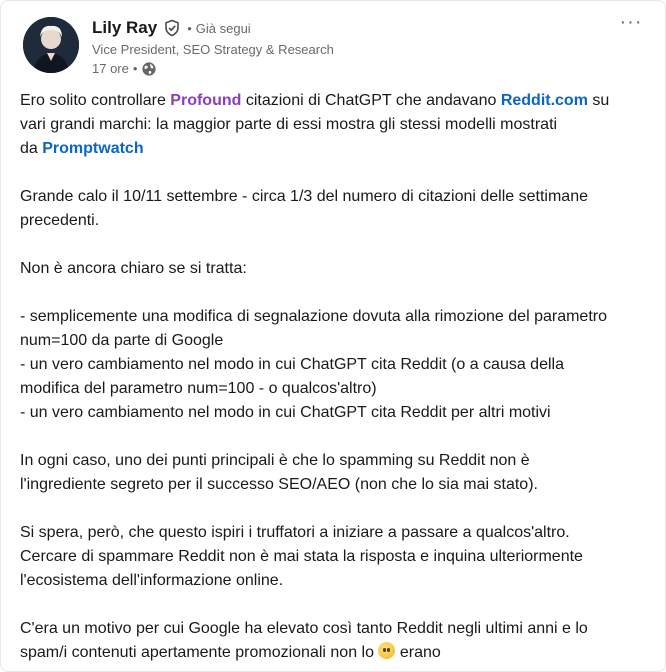 This screenshot has width=666, height=672. Describe the element at coordinates (124, 28) in the screenshot. I see `author-name: Lily Ray` at that location.